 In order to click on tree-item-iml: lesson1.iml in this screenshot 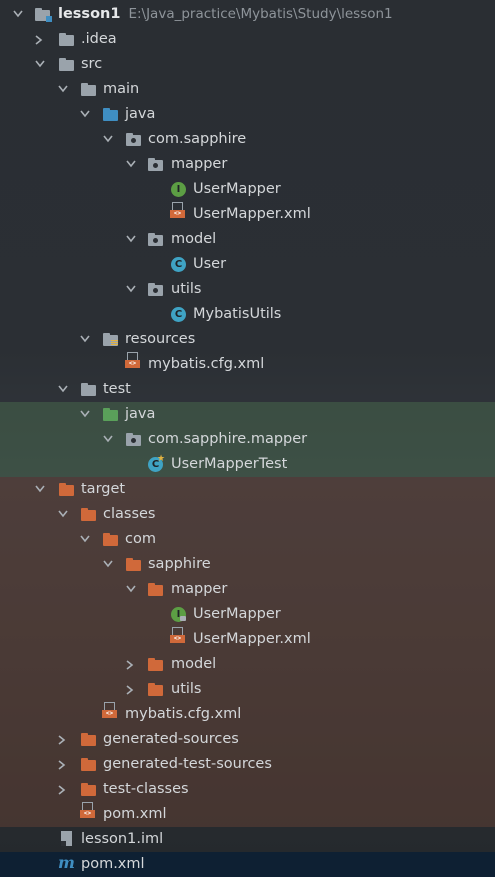, I will do `click(247, 839)`.